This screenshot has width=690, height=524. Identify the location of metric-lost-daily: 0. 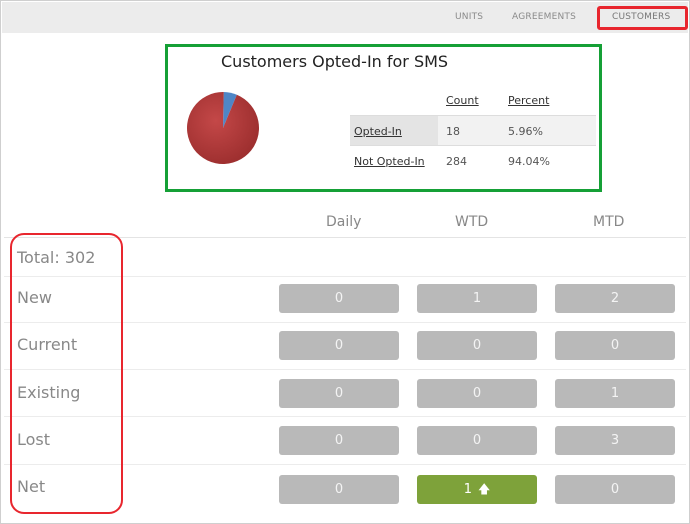
(339, 440).